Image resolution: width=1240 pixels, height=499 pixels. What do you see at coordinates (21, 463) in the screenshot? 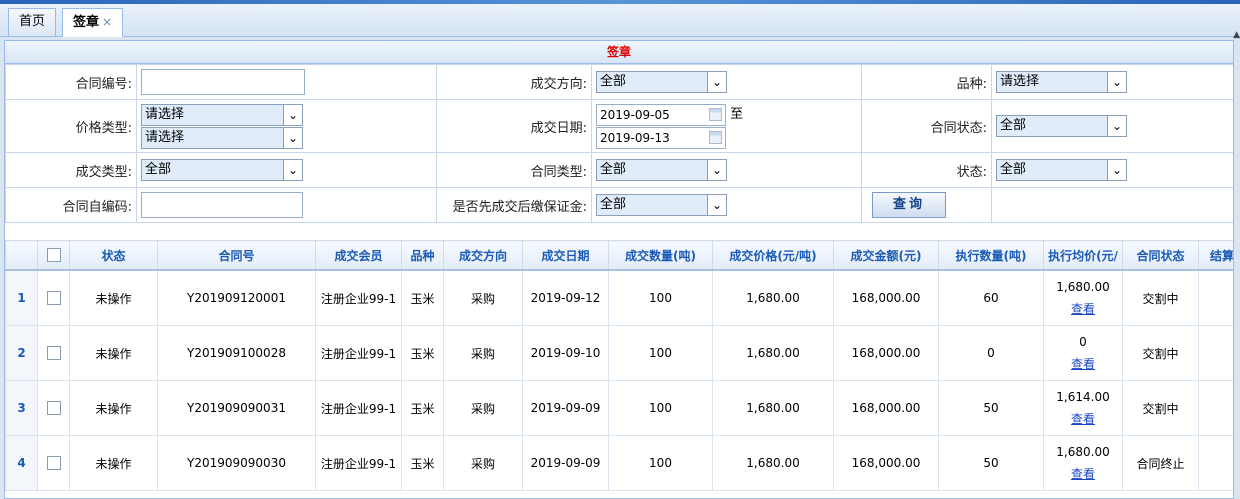
I see `row-number: 4` at bounding box center [21, 463].